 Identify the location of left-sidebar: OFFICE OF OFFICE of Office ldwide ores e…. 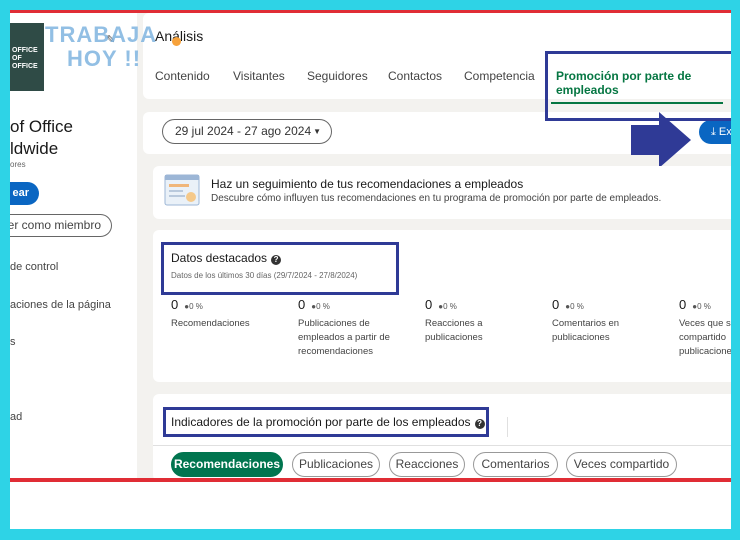
(73, 245).